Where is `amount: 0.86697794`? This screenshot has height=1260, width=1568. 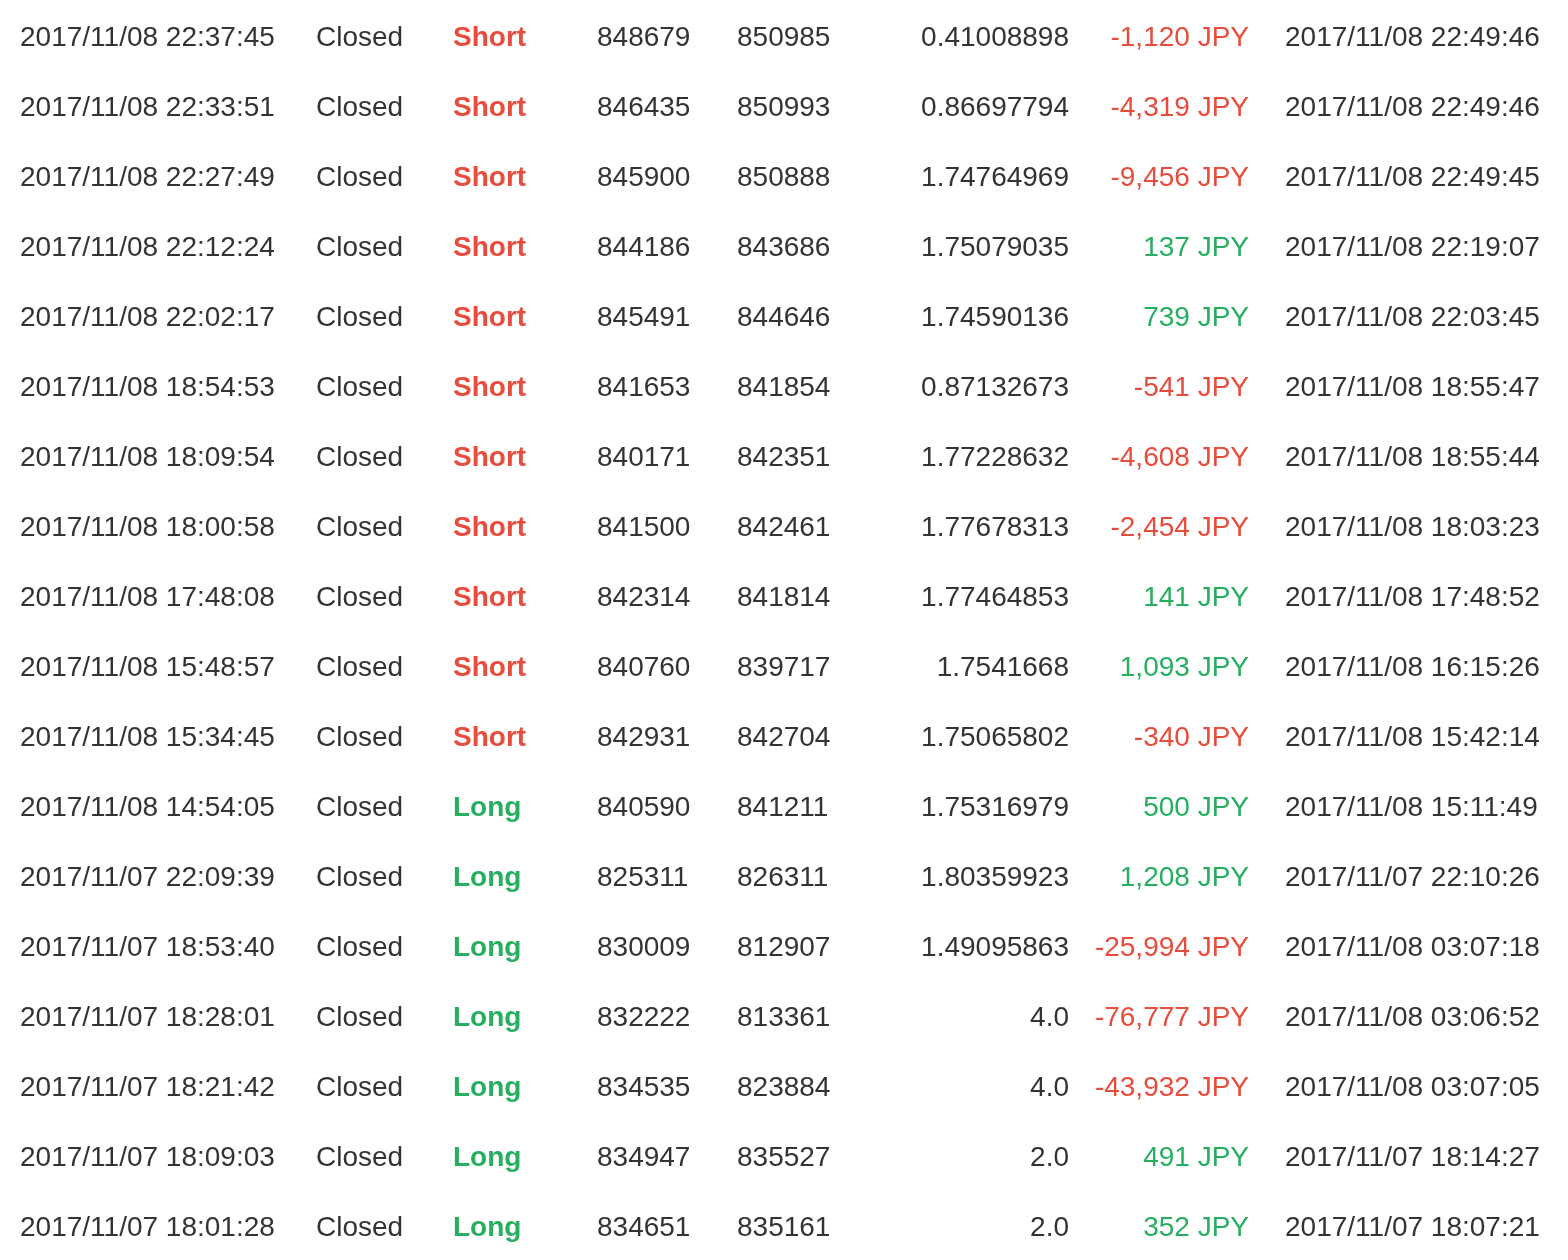 amount: 0.86697794 is located at coordinates (995, 107).